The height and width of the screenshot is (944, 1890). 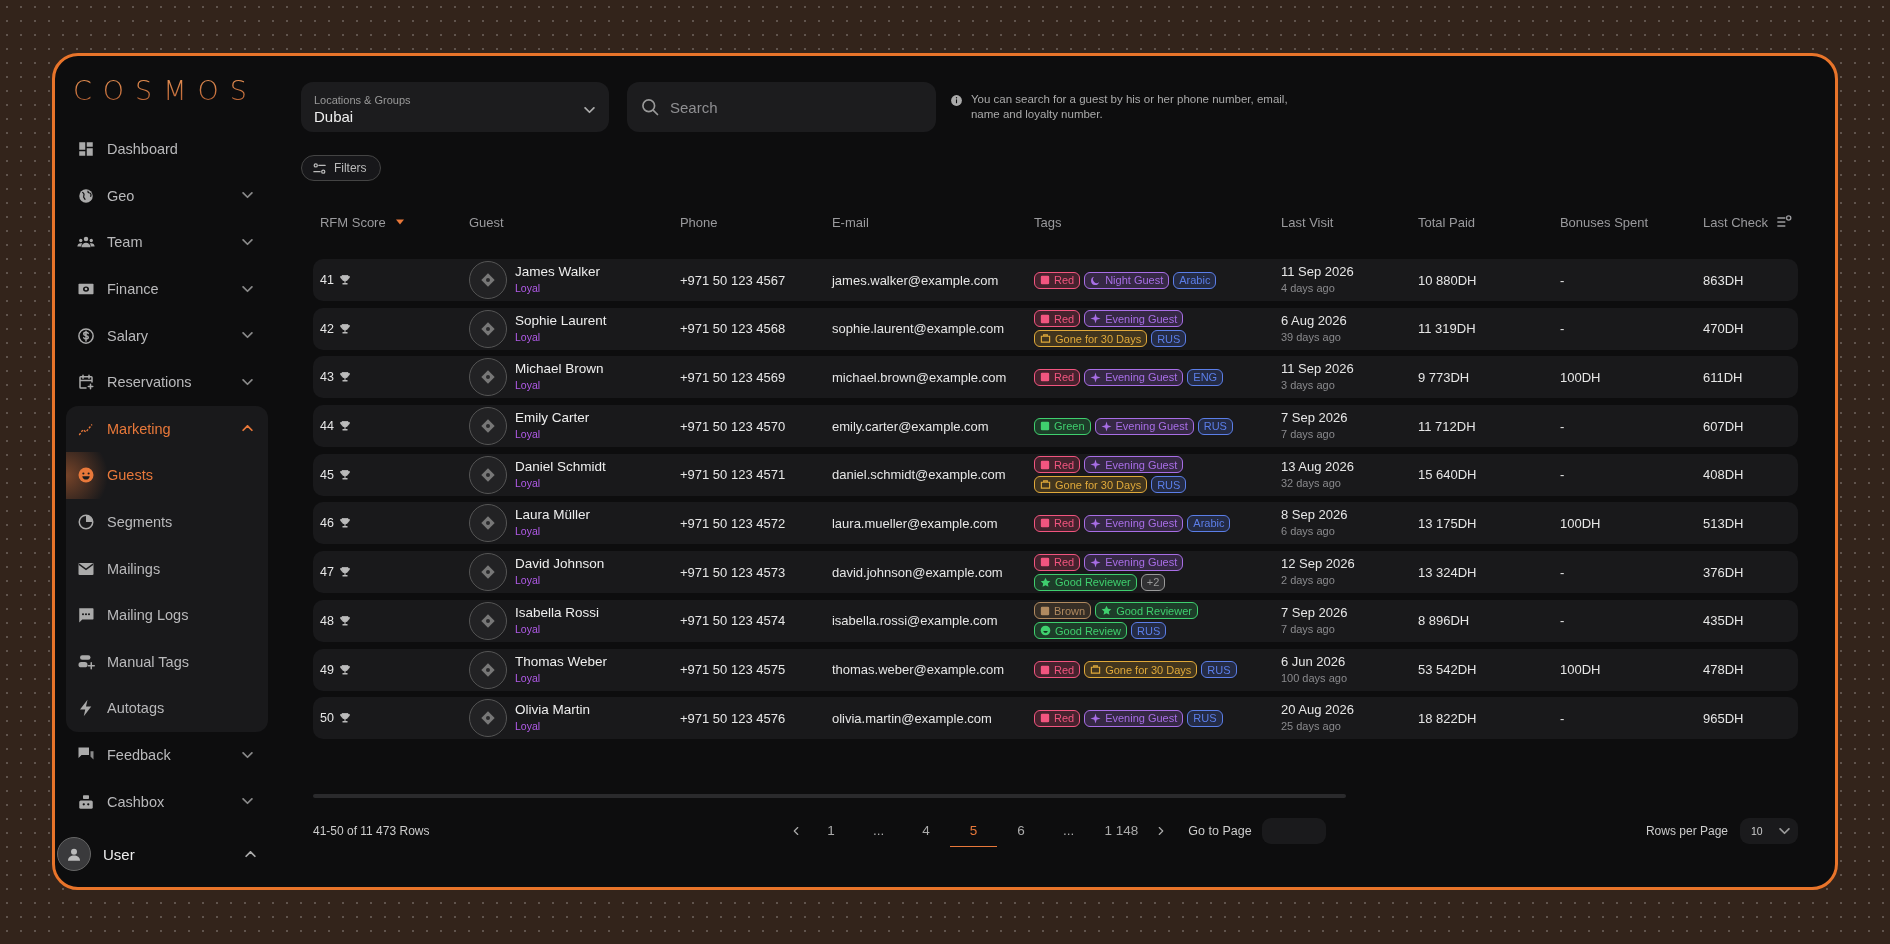 What do you see at coordinates (119, 854) in the screenshot?
I see `user-name: User` at bounding box center [119, 854].